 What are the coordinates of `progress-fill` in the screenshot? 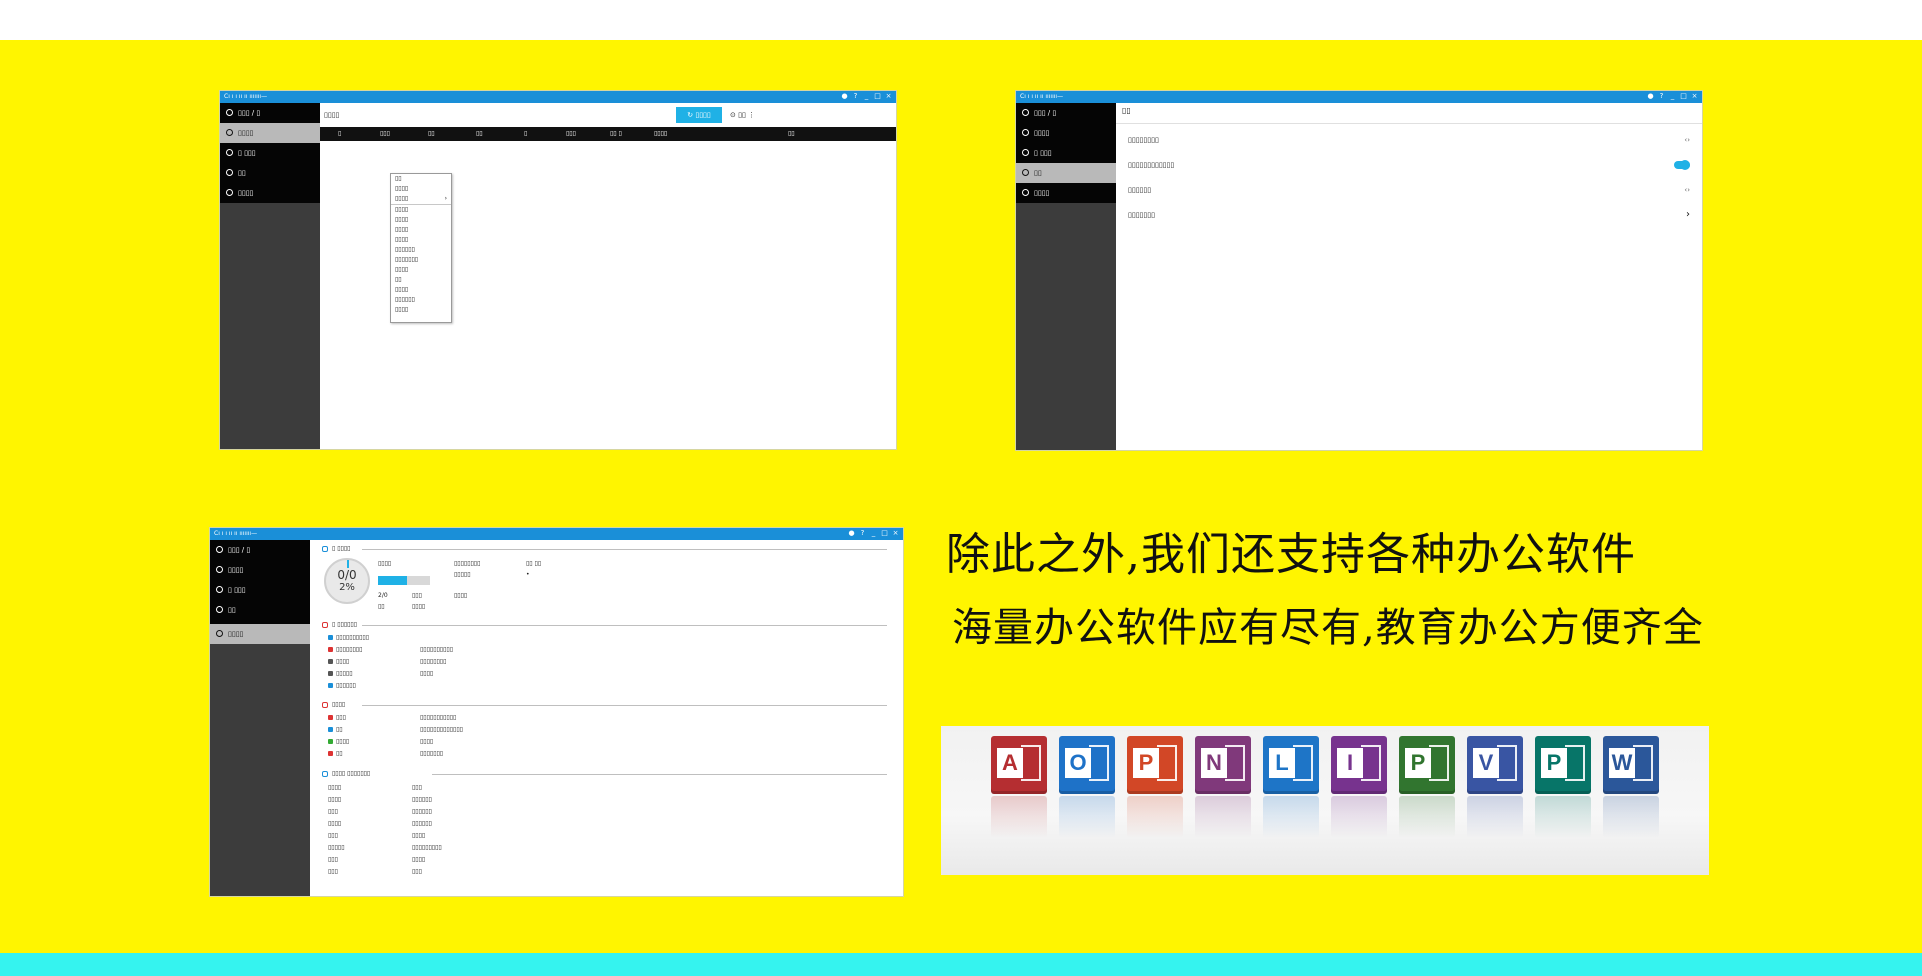 It's located at (392, 580).